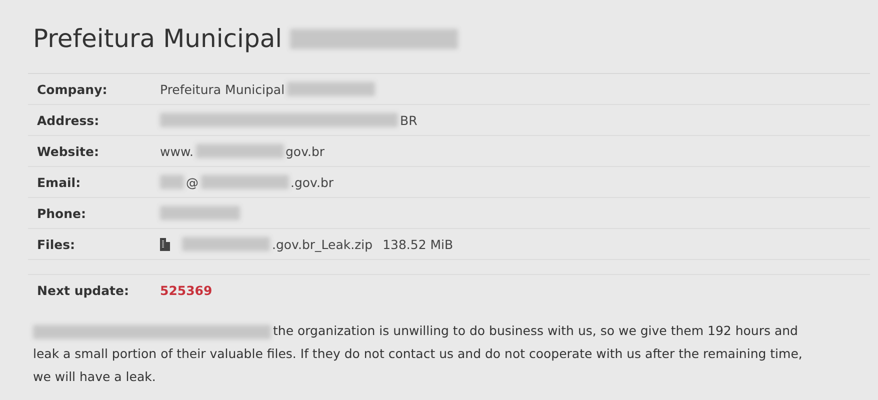 Image resolution: width=878 pixels, height=400 pixels. Describe the element at coordinates (56, 244) in the screenshot. I see `field-label: Files:` at that location.